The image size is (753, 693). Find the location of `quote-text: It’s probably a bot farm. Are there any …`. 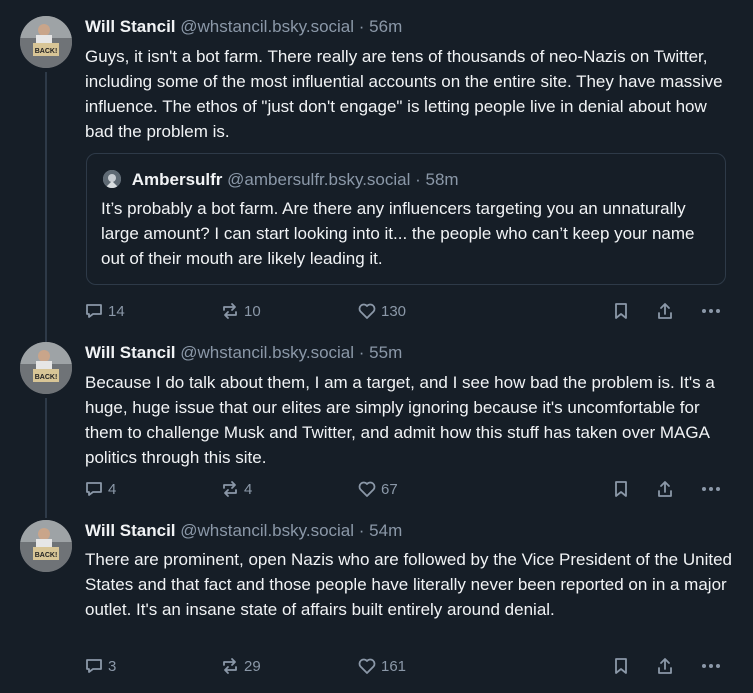

quote-text: It’s probably a bot farm. Are there any … is located at coordinates (398, 233).